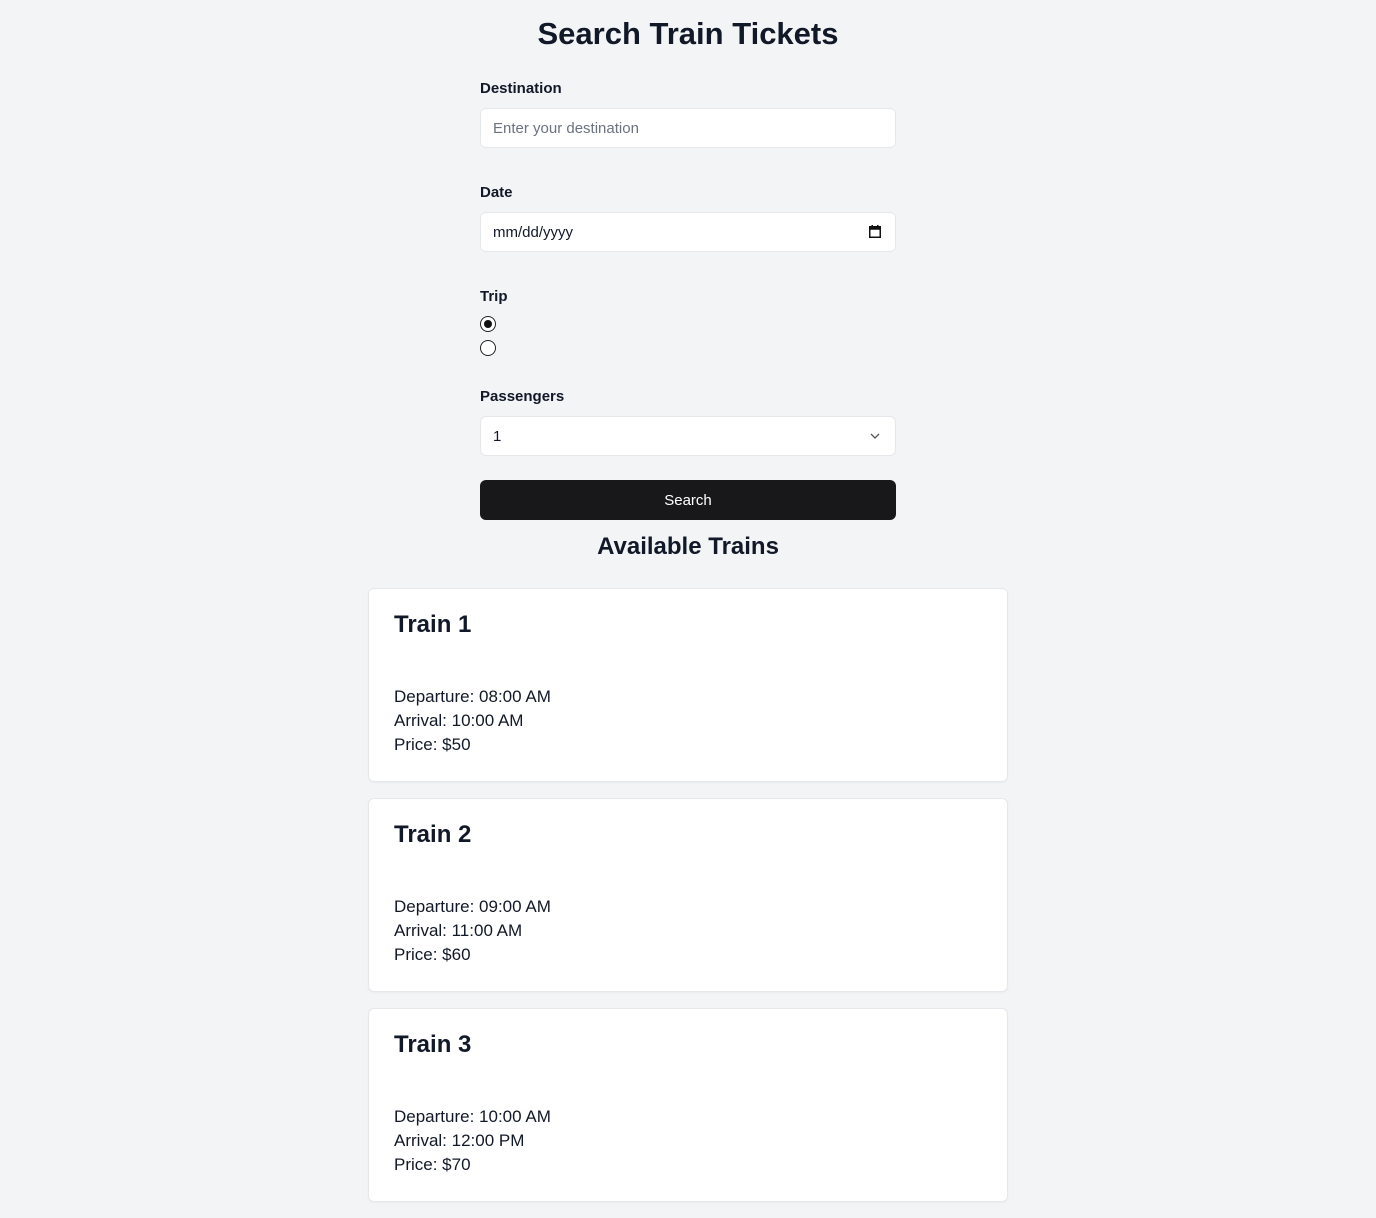 Image resolution: width=1376 pixels, height=1218 pixels. Describe the element at coordinates (688, 436) in the screenshot. I see `passengers-select: 1` at that location.